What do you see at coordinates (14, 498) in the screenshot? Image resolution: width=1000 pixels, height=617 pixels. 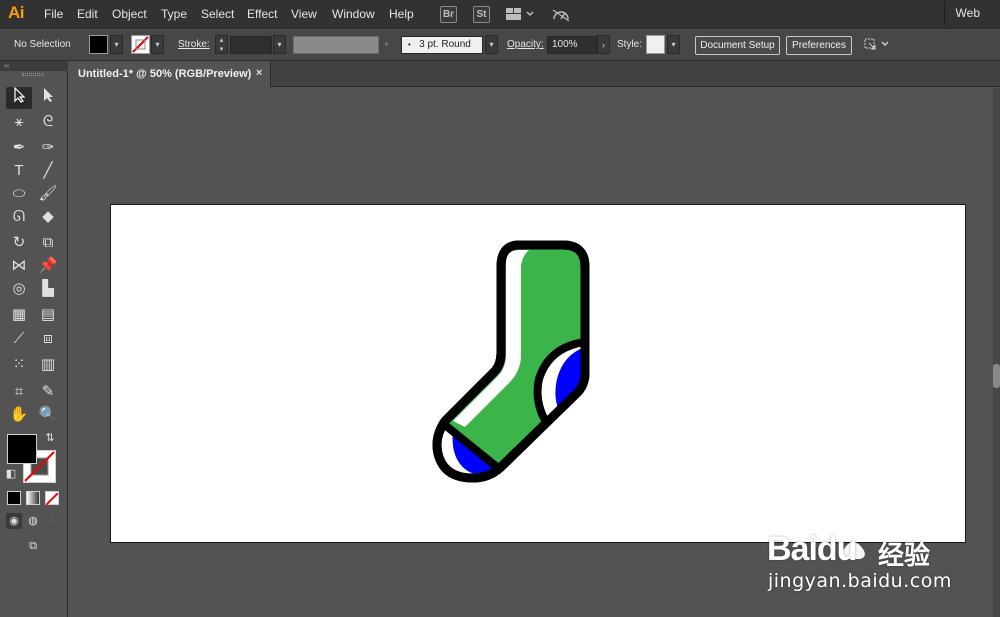 I see `color-mode-icon` at bounding box center [14, 498].